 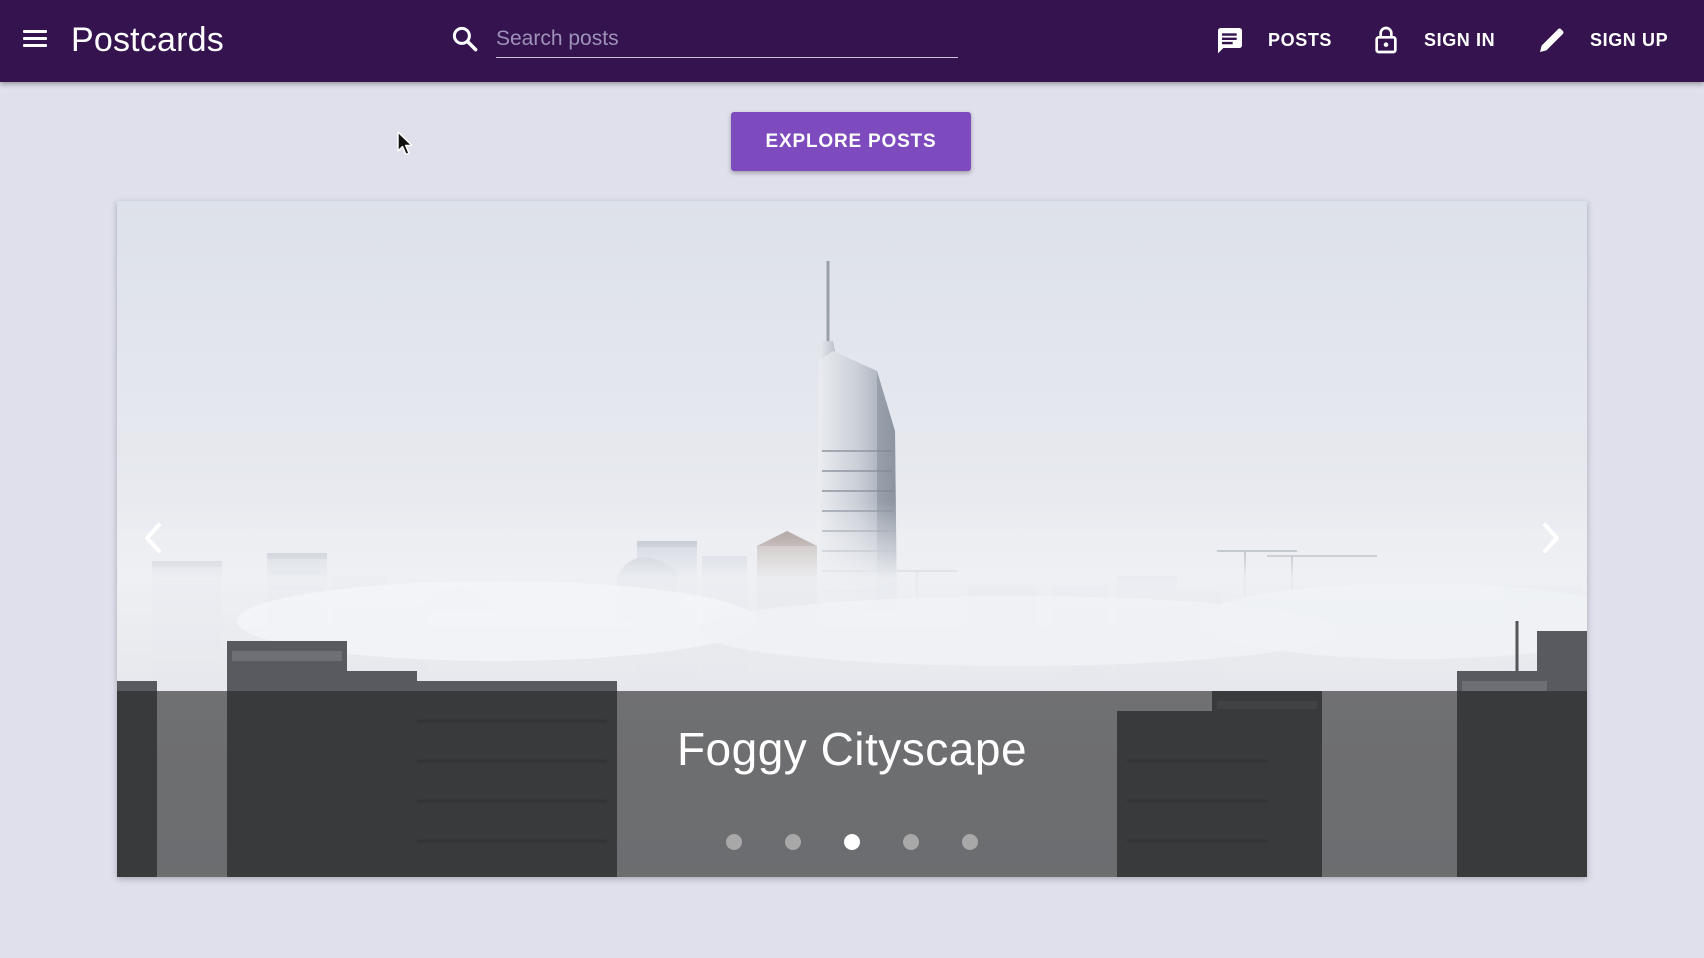 I want to click on sign-up-label: SIGN UP, so click(x=1629, y=39).